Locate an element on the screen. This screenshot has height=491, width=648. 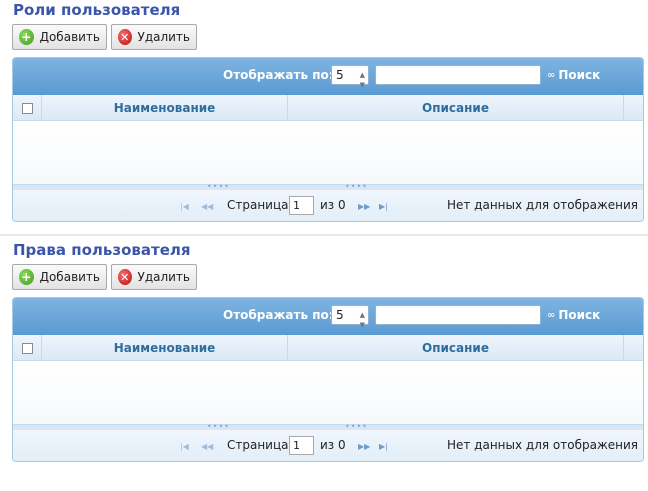
section-title: Права пользователя is located at coordinates (102, 250).